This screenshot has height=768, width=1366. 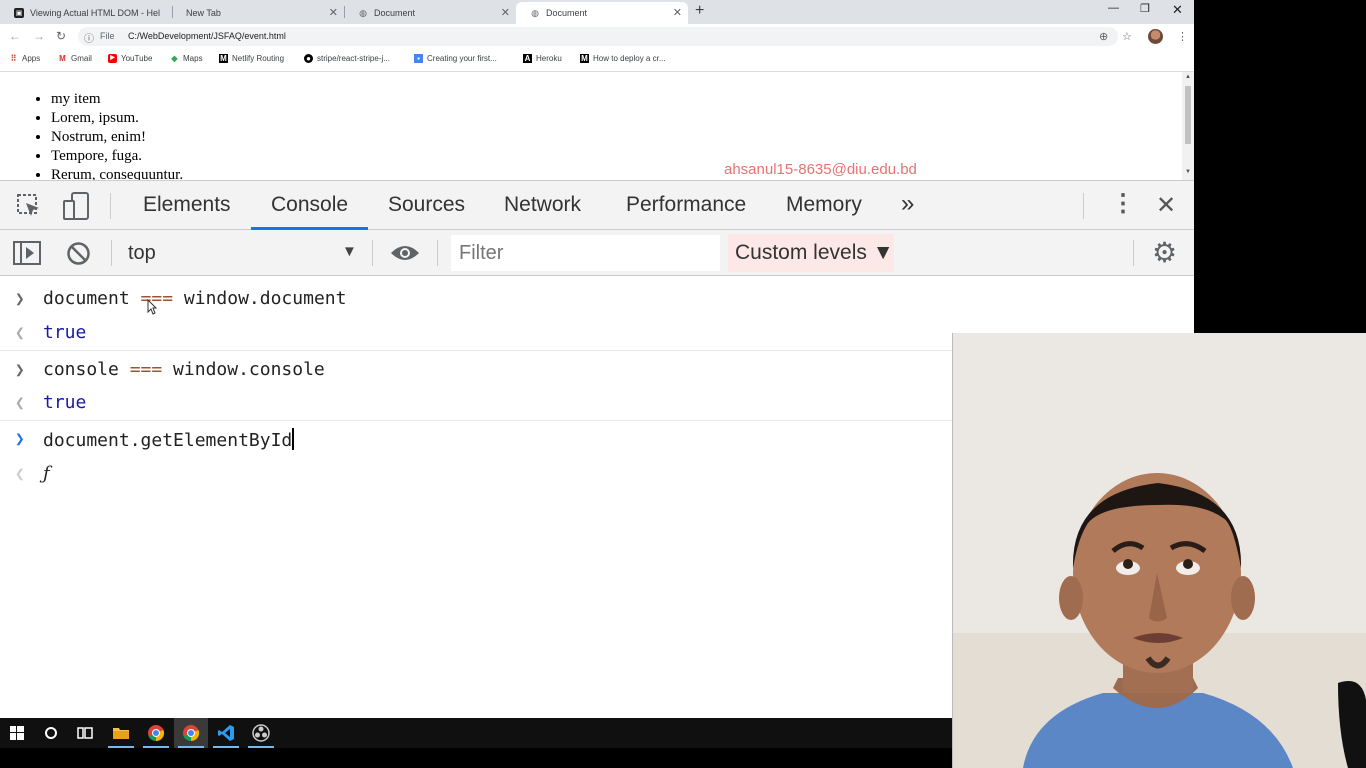 What do you see at coordinates (602, 13) in the screenshot?
I see `tab-4-active: ◍ Document ✕` at bounding box center [602, 13].